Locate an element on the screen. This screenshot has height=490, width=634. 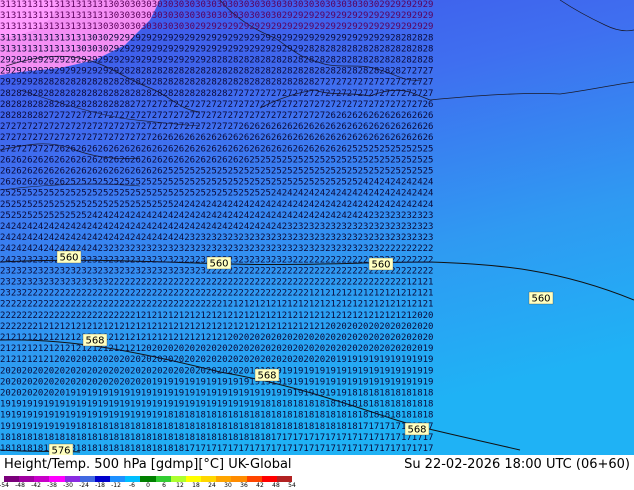
svg-text: 576 is located at coordinates (60, 451).